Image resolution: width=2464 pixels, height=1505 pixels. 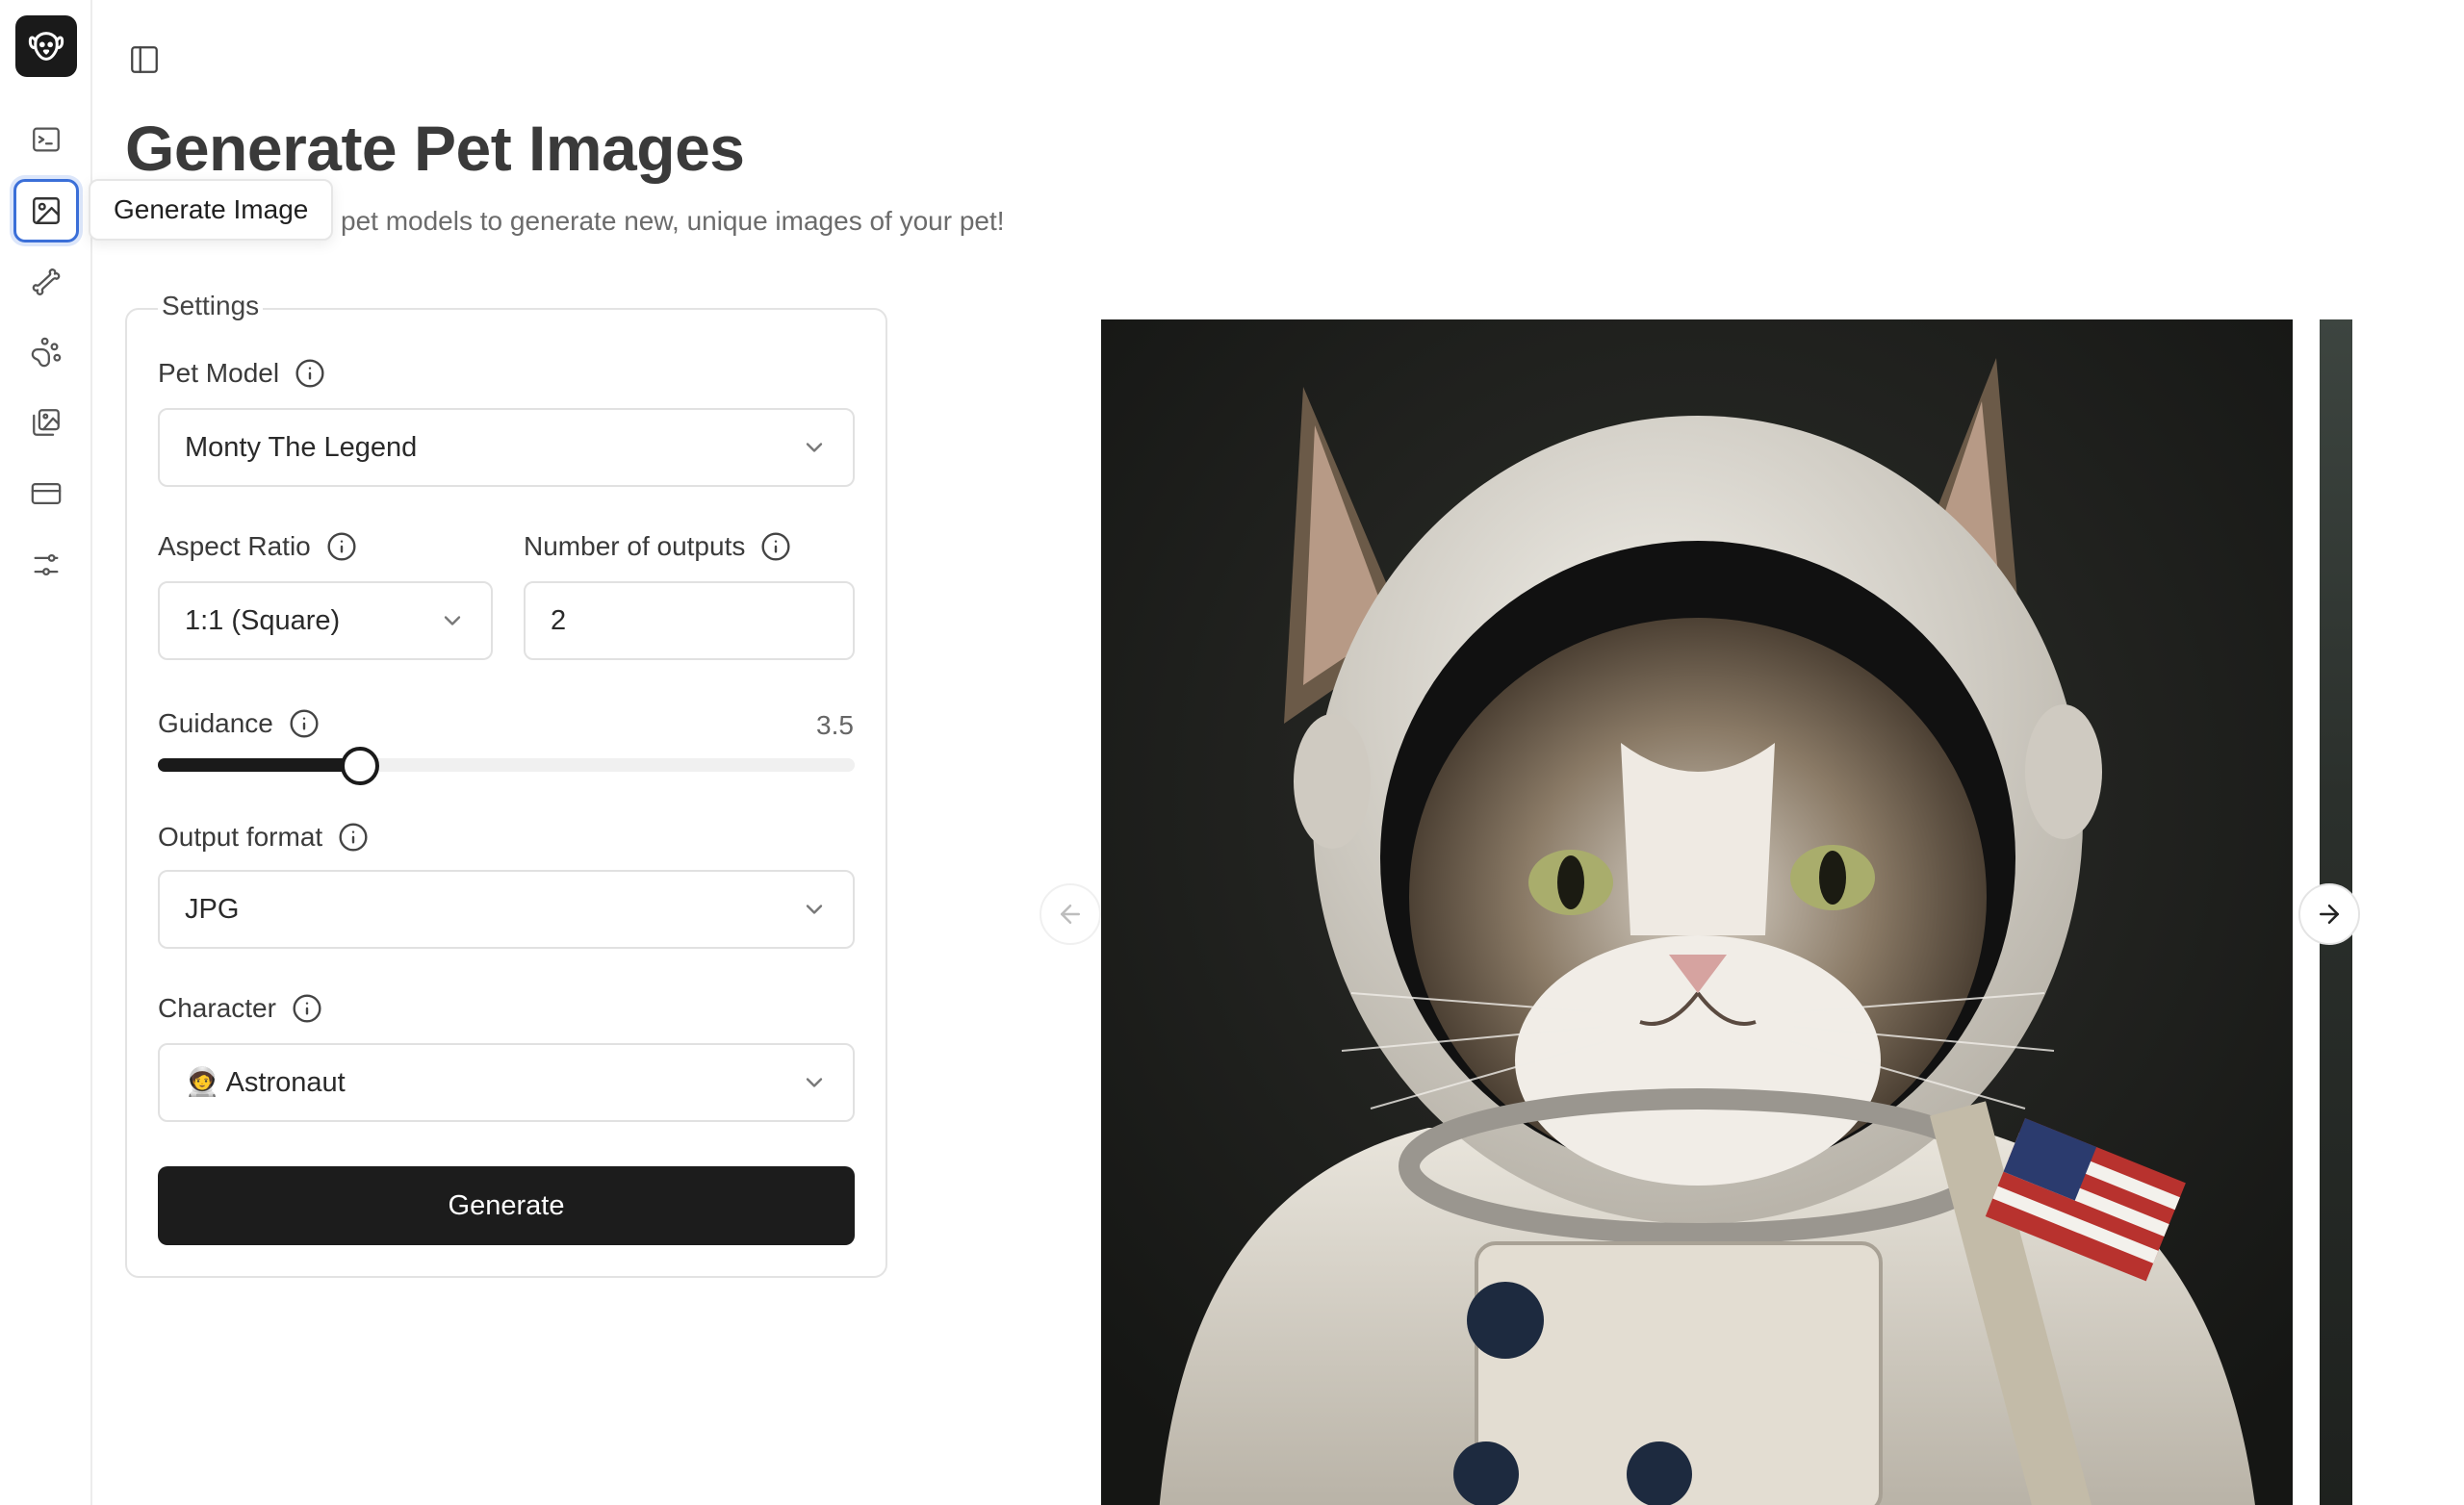 What do you see at coordinates (506, 1205) in the screenshot?
I see `generate-button: Generate` at bounding box center [506, 1205].